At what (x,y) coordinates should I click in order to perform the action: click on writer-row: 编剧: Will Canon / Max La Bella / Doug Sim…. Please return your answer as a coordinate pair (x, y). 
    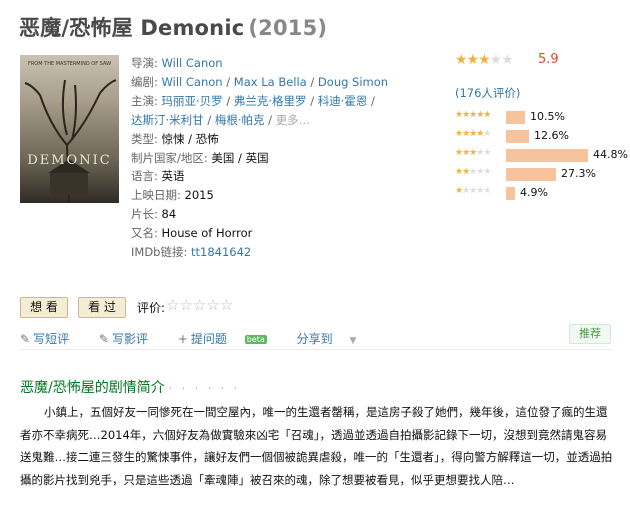
    Looking at the image, I should click on (260, 81).